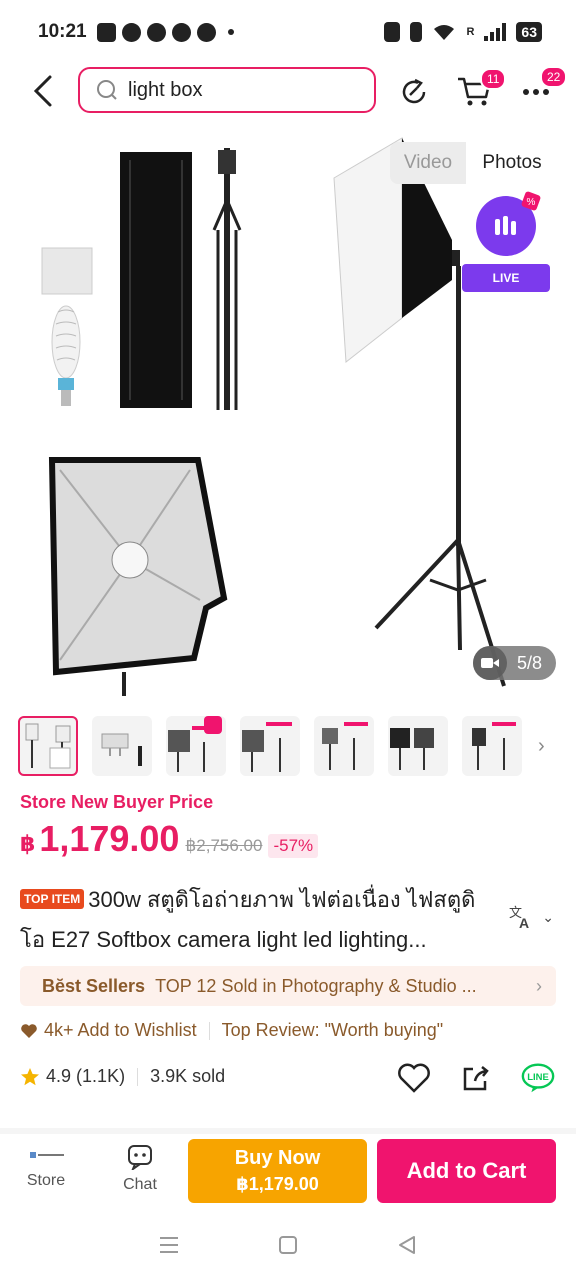 The height and width of the screenshot is (1280, 576). I want to click on share-button, so click(476, 1078).